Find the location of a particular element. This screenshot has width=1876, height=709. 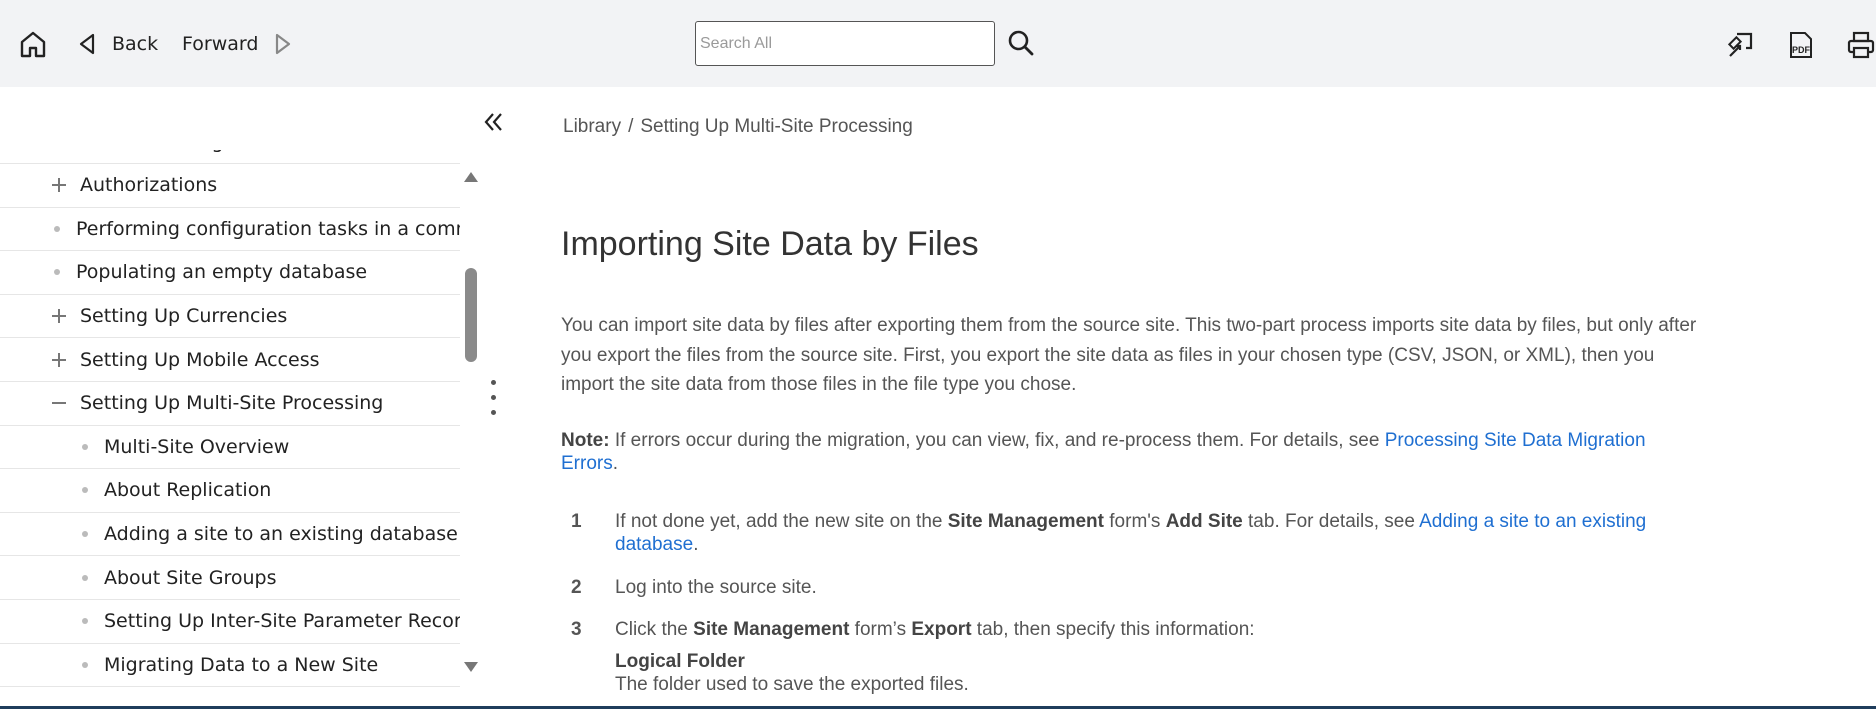

pdf-icon: PDF is located at coordinates (1801, 45).